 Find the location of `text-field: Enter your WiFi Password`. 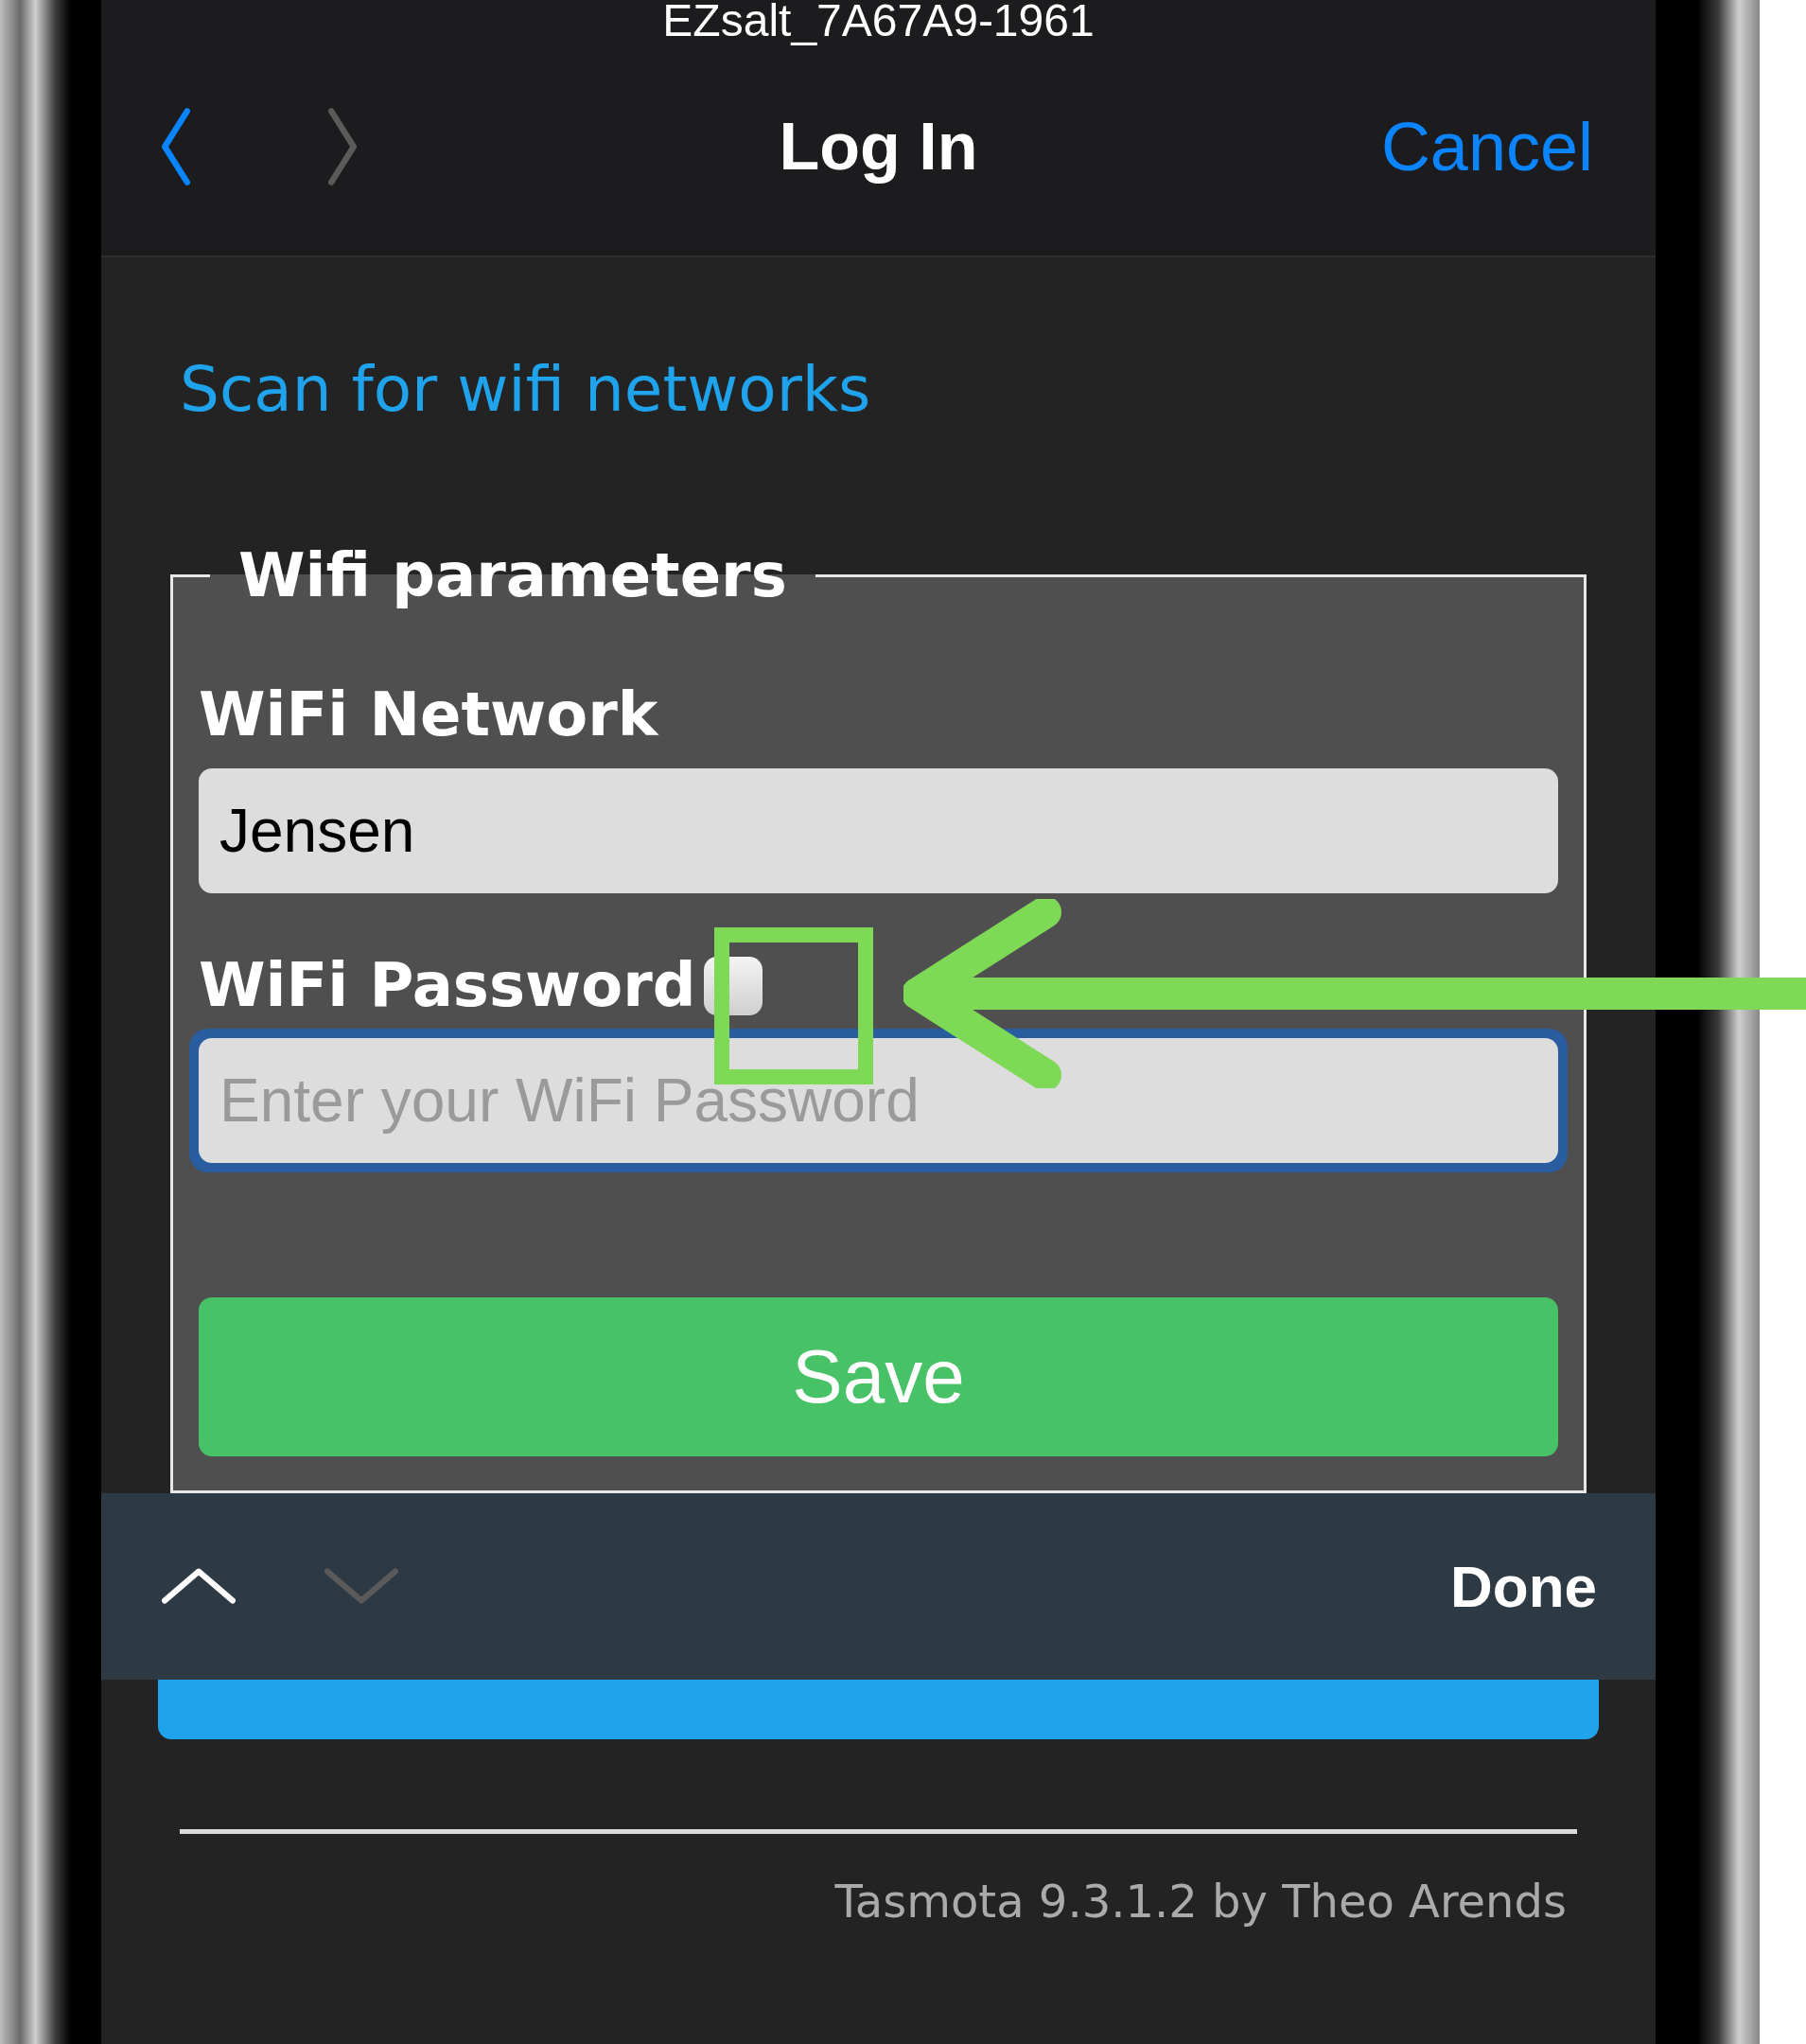

text-field: Enter your WiFi Password is located at coordinates (878, 1100).